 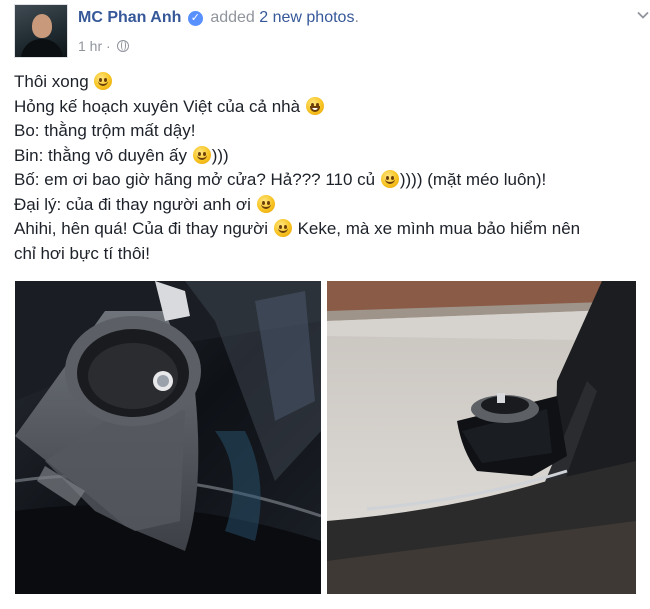 What do you see at coordinates (232, 17) in the screenshot?
I see `action-text: added` at bounding box center [232, 17].